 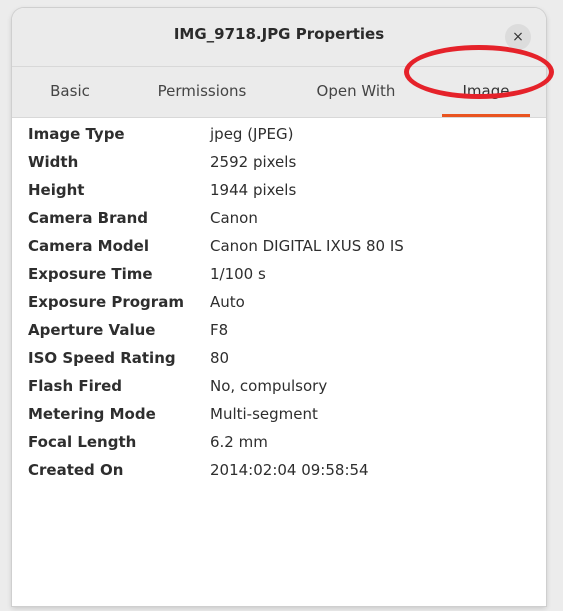 What do you see at coordinates (253, 190) in the screenshot?
I see `property-value: 1944 pixels` at bounding box center [253, 190].